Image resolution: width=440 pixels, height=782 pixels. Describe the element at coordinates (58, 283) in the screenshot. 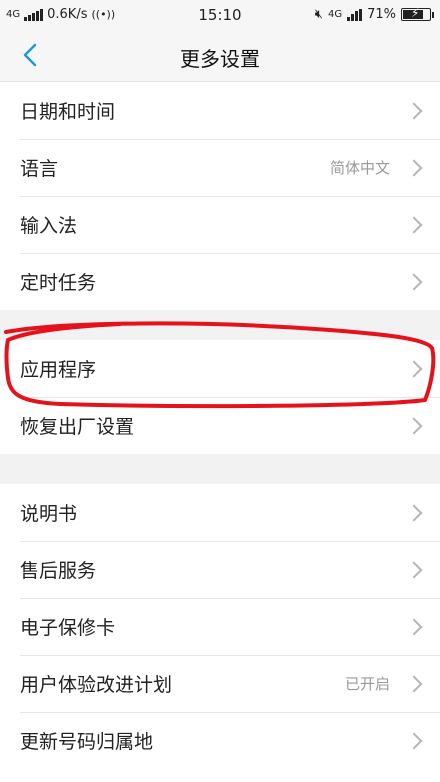

I see `setting-label: 定时任务` at that location.